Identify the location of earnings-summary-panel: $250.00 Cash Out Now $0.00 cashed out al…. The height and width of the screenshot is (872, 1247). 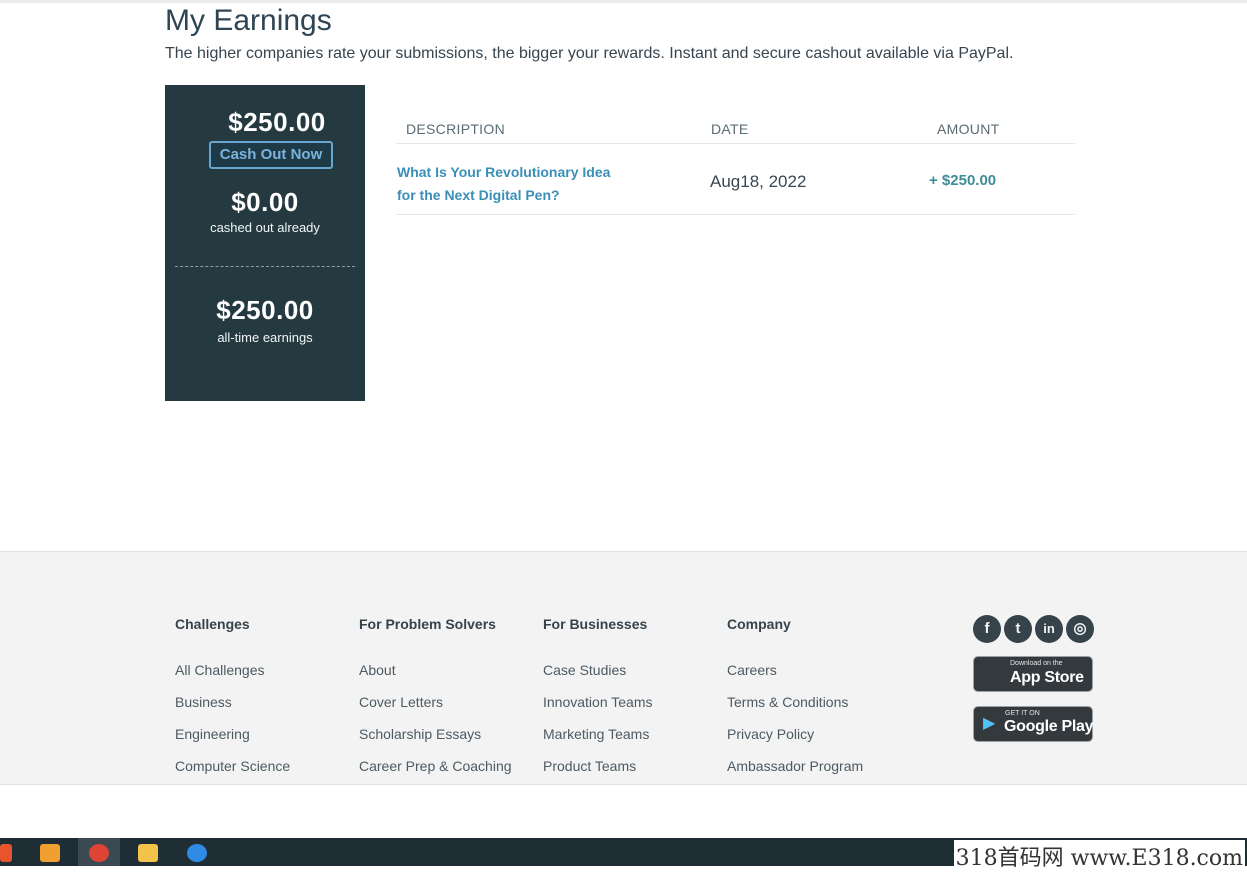
(265, 243).